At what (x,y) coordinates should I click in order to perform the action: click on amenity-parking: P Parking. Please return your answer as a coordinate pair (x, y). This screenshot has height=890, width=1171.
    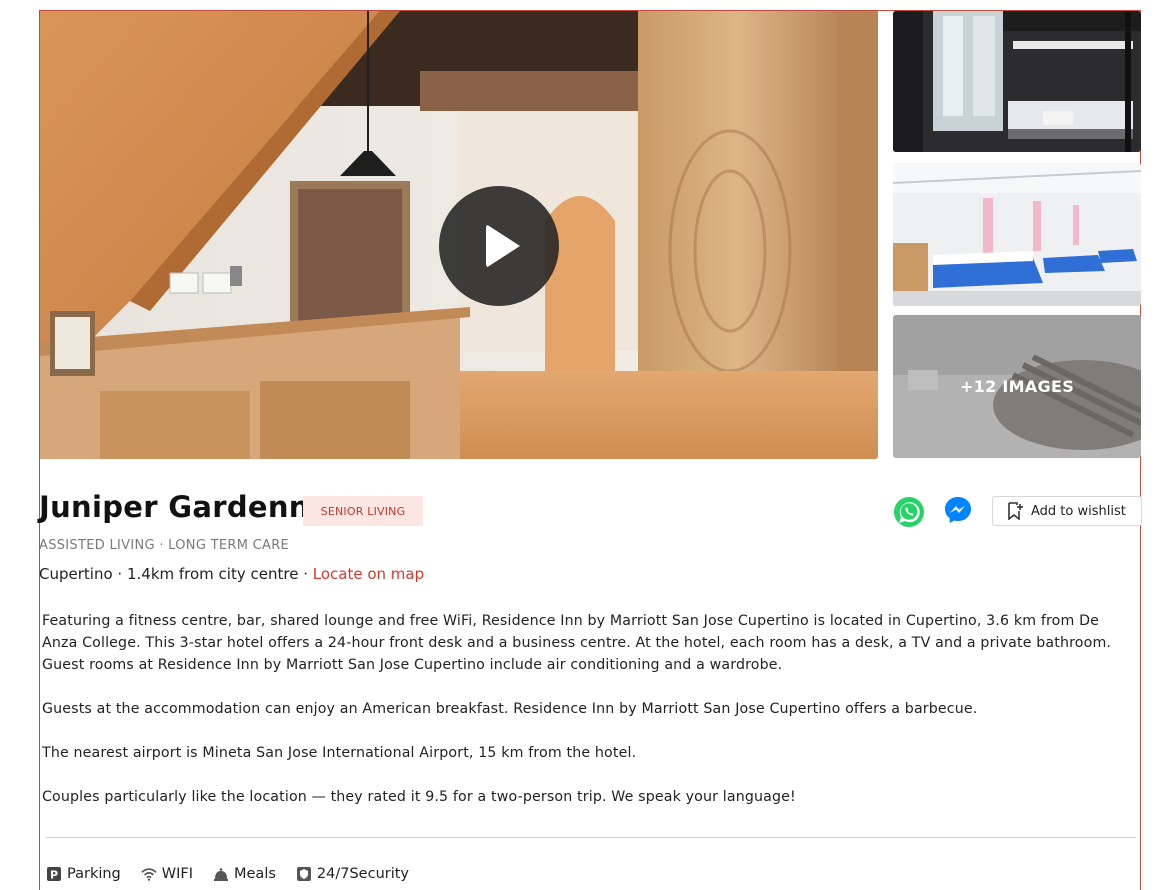
    Looking at the image, I should click on (83, 874).